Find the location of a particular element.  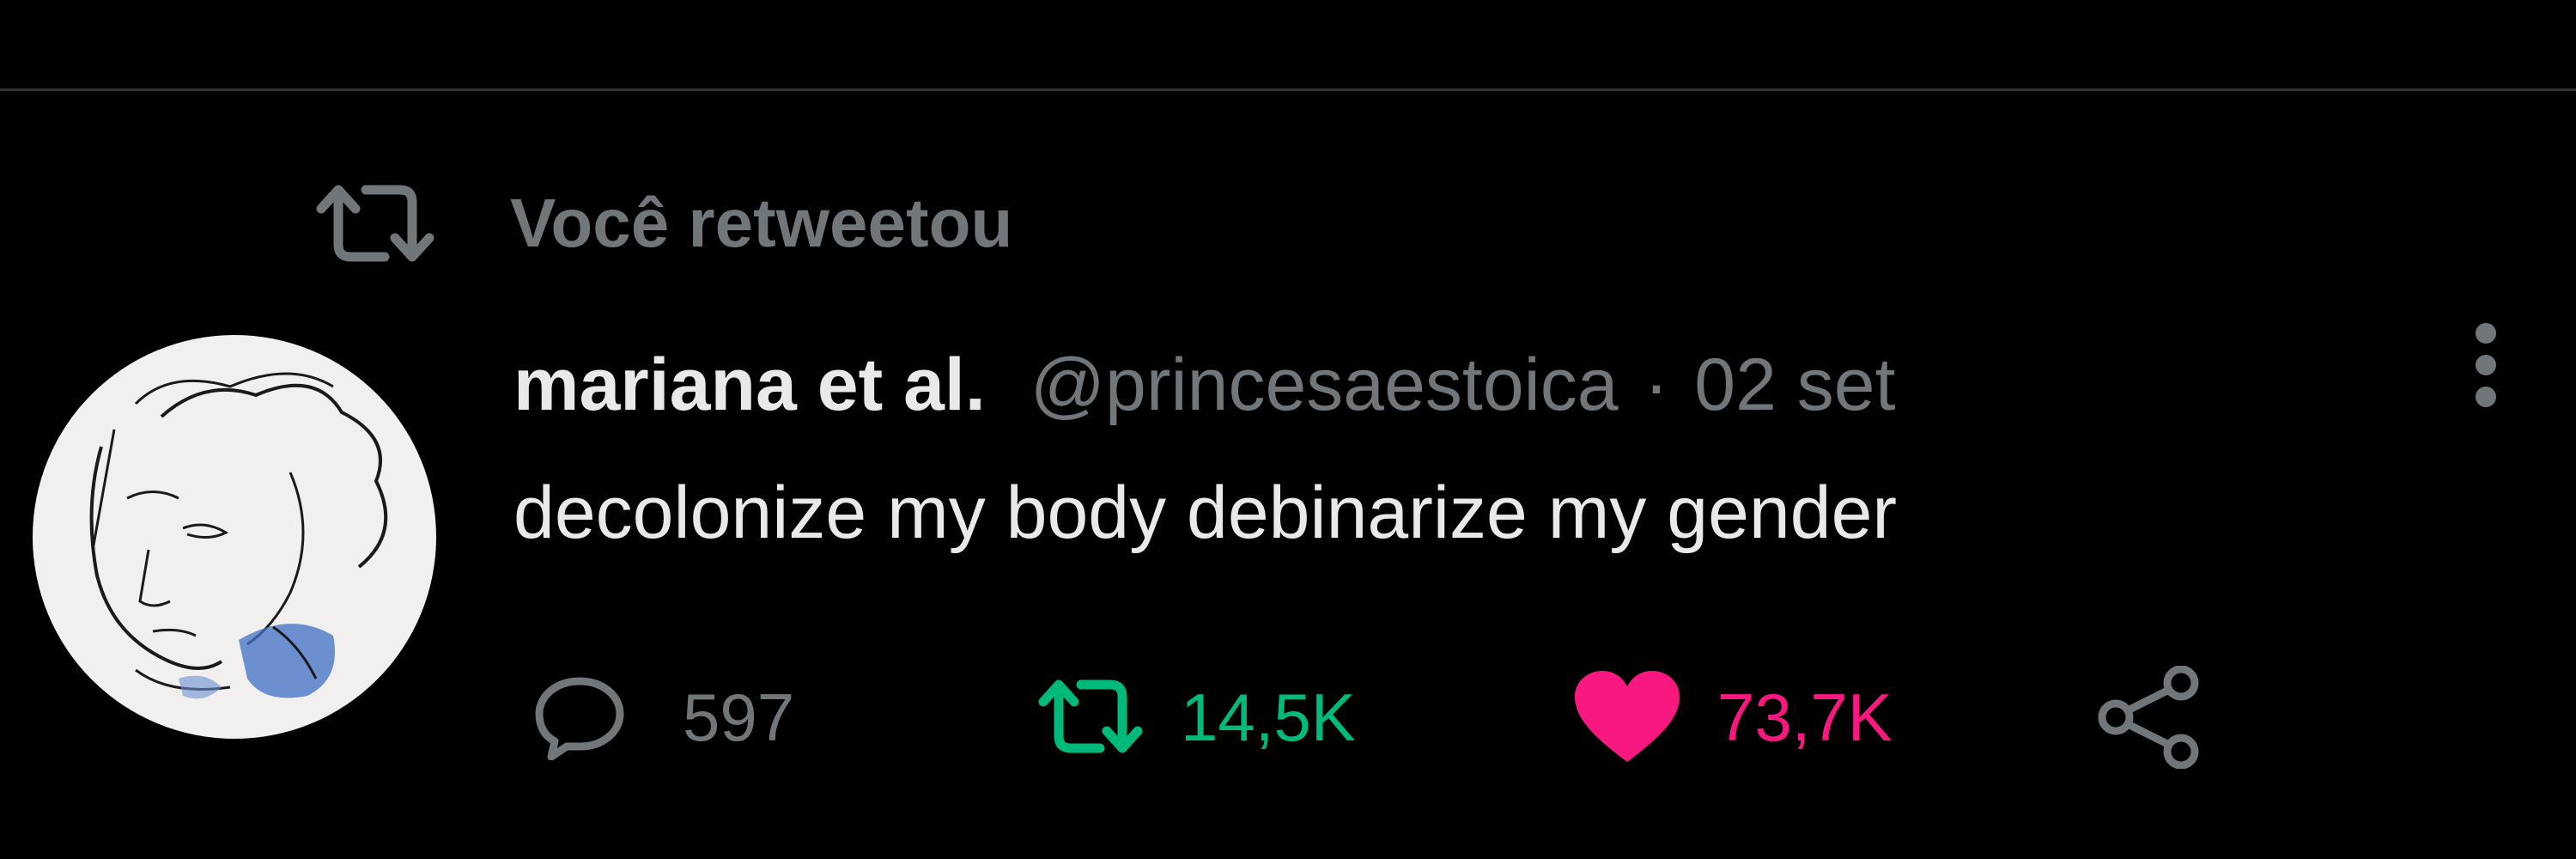

avatar is located at coordinates (234, 537).